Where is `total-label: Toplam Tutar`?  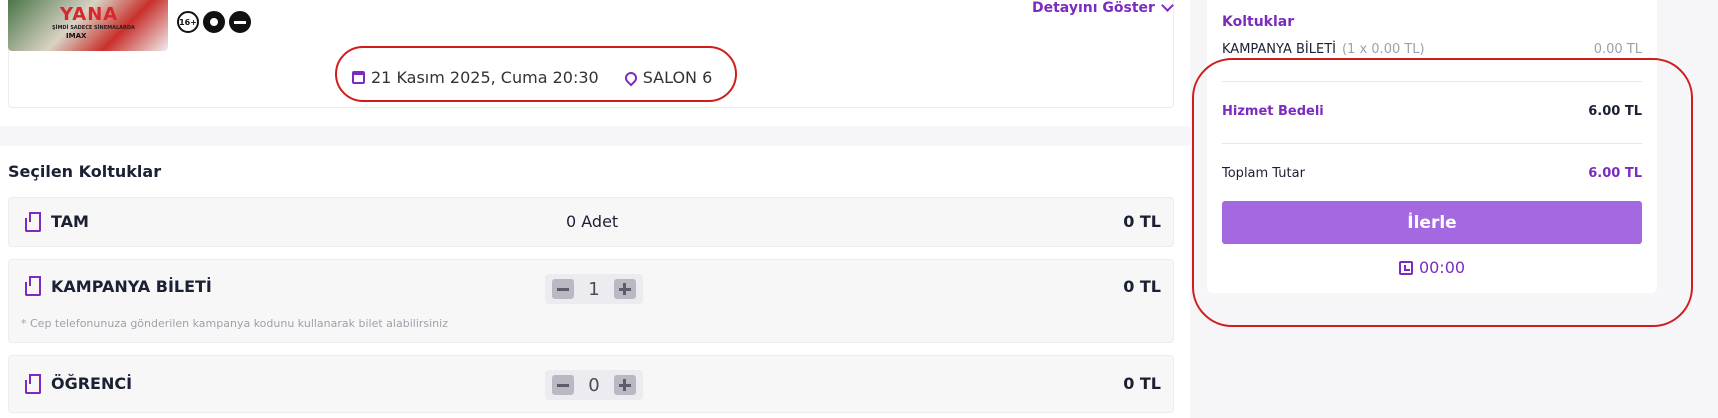
total-label: Toplam Tutar is located at coordinates (1263, 173).